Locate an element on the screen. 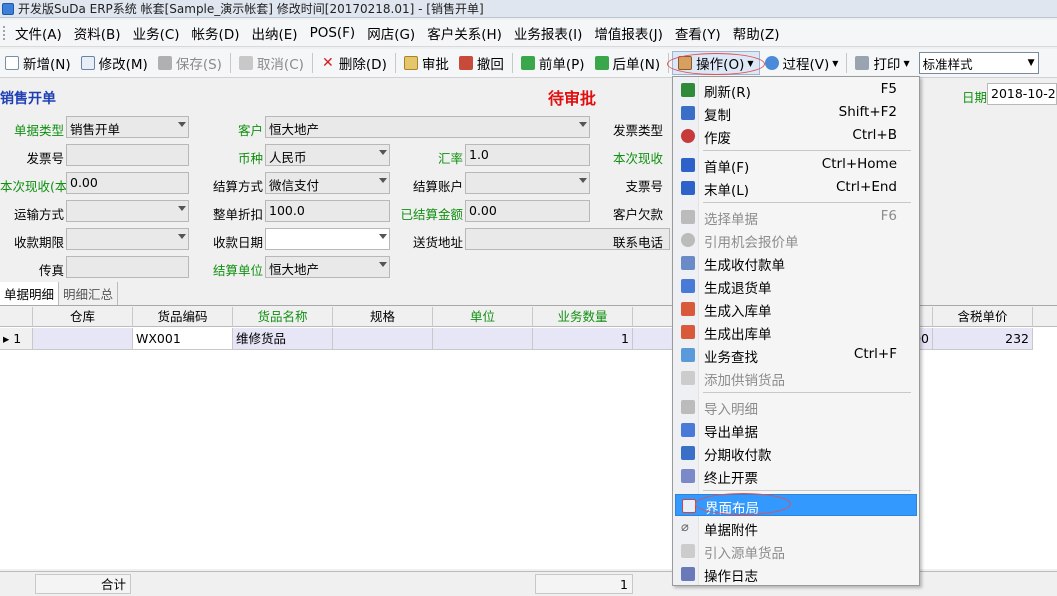  process-button: 过程(V) ▼ is located at coordinates (802, 63).